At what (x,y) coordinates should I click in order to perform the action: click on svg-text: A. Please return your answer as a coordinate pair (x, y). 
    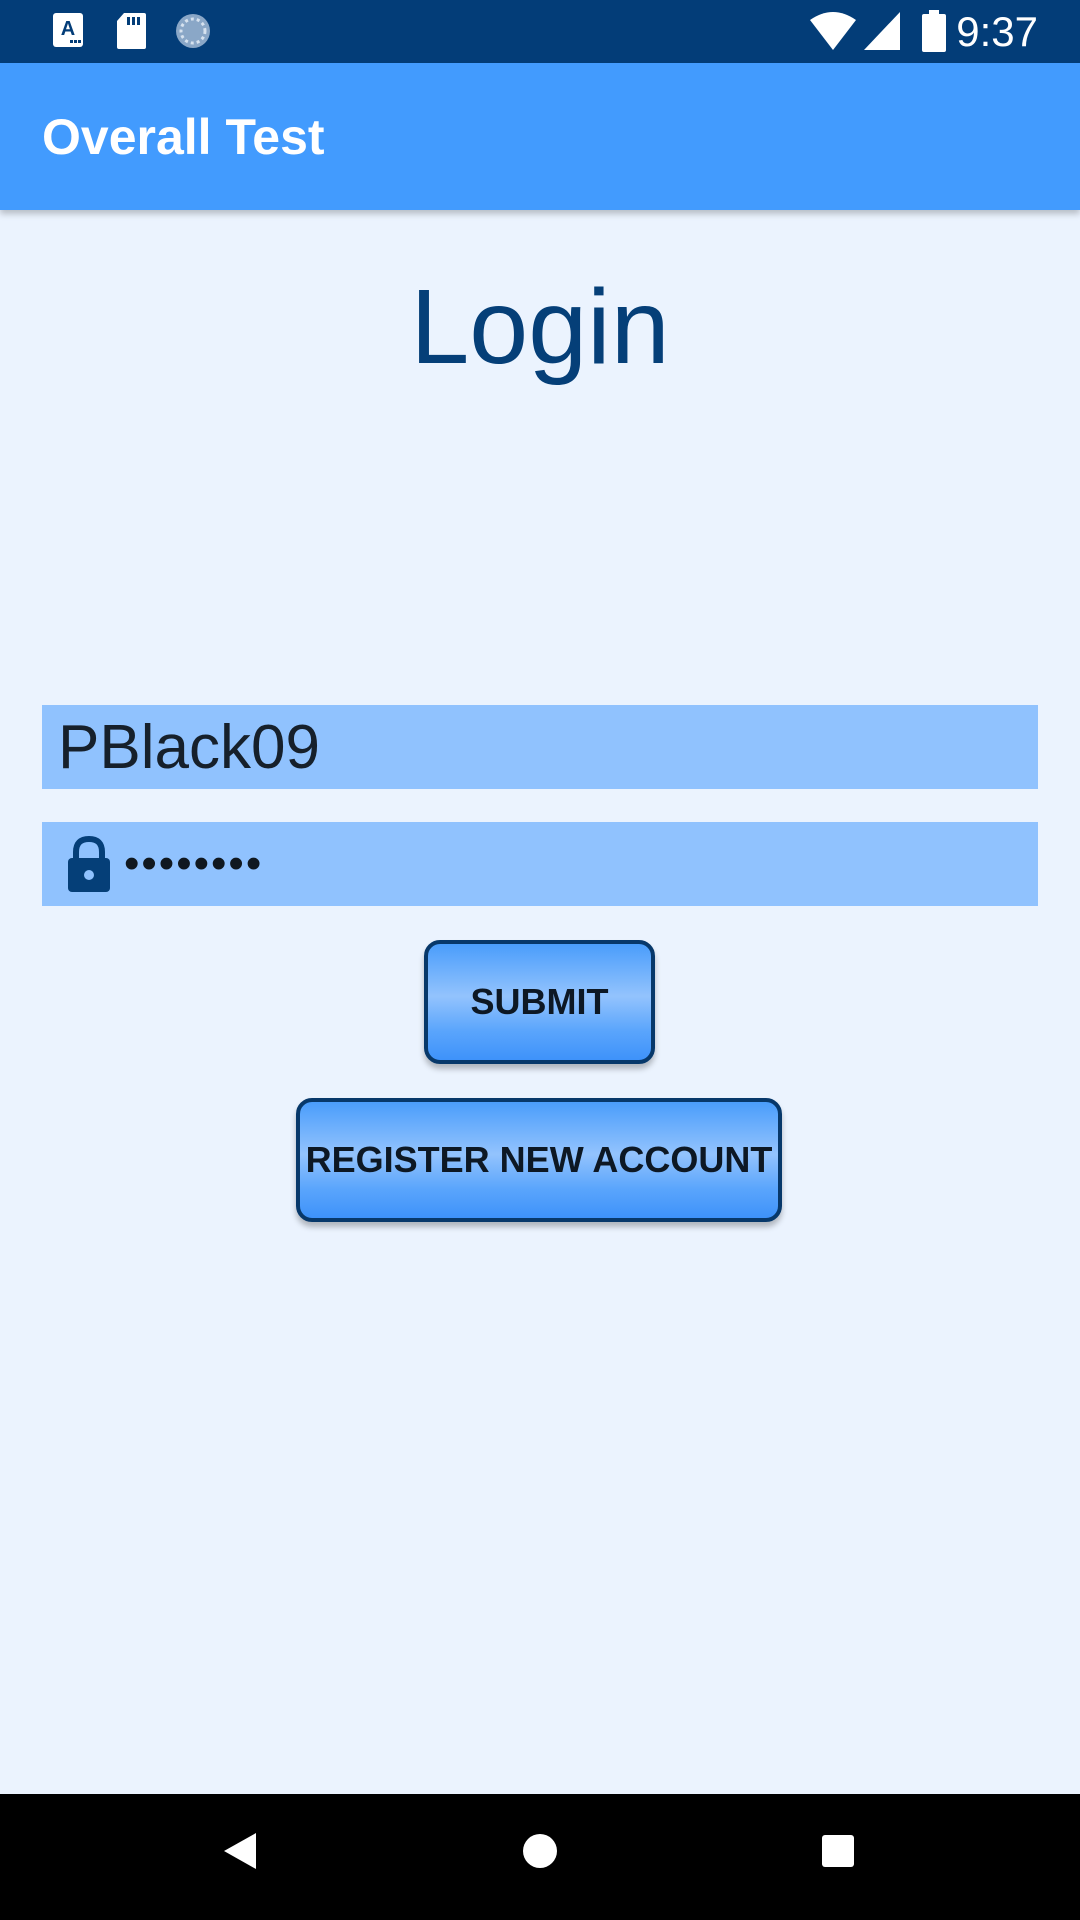
    Looking at the image, I should click on (68, 29).